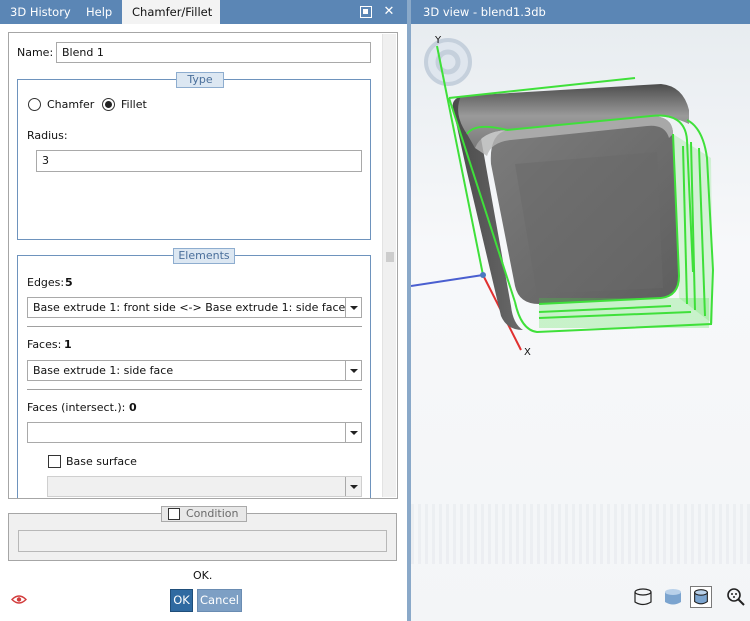 This screenshot has width=750, height=621. Describe the element at coordinates (204, 486) in the screenshot. I see `base-surface-select` at that location.